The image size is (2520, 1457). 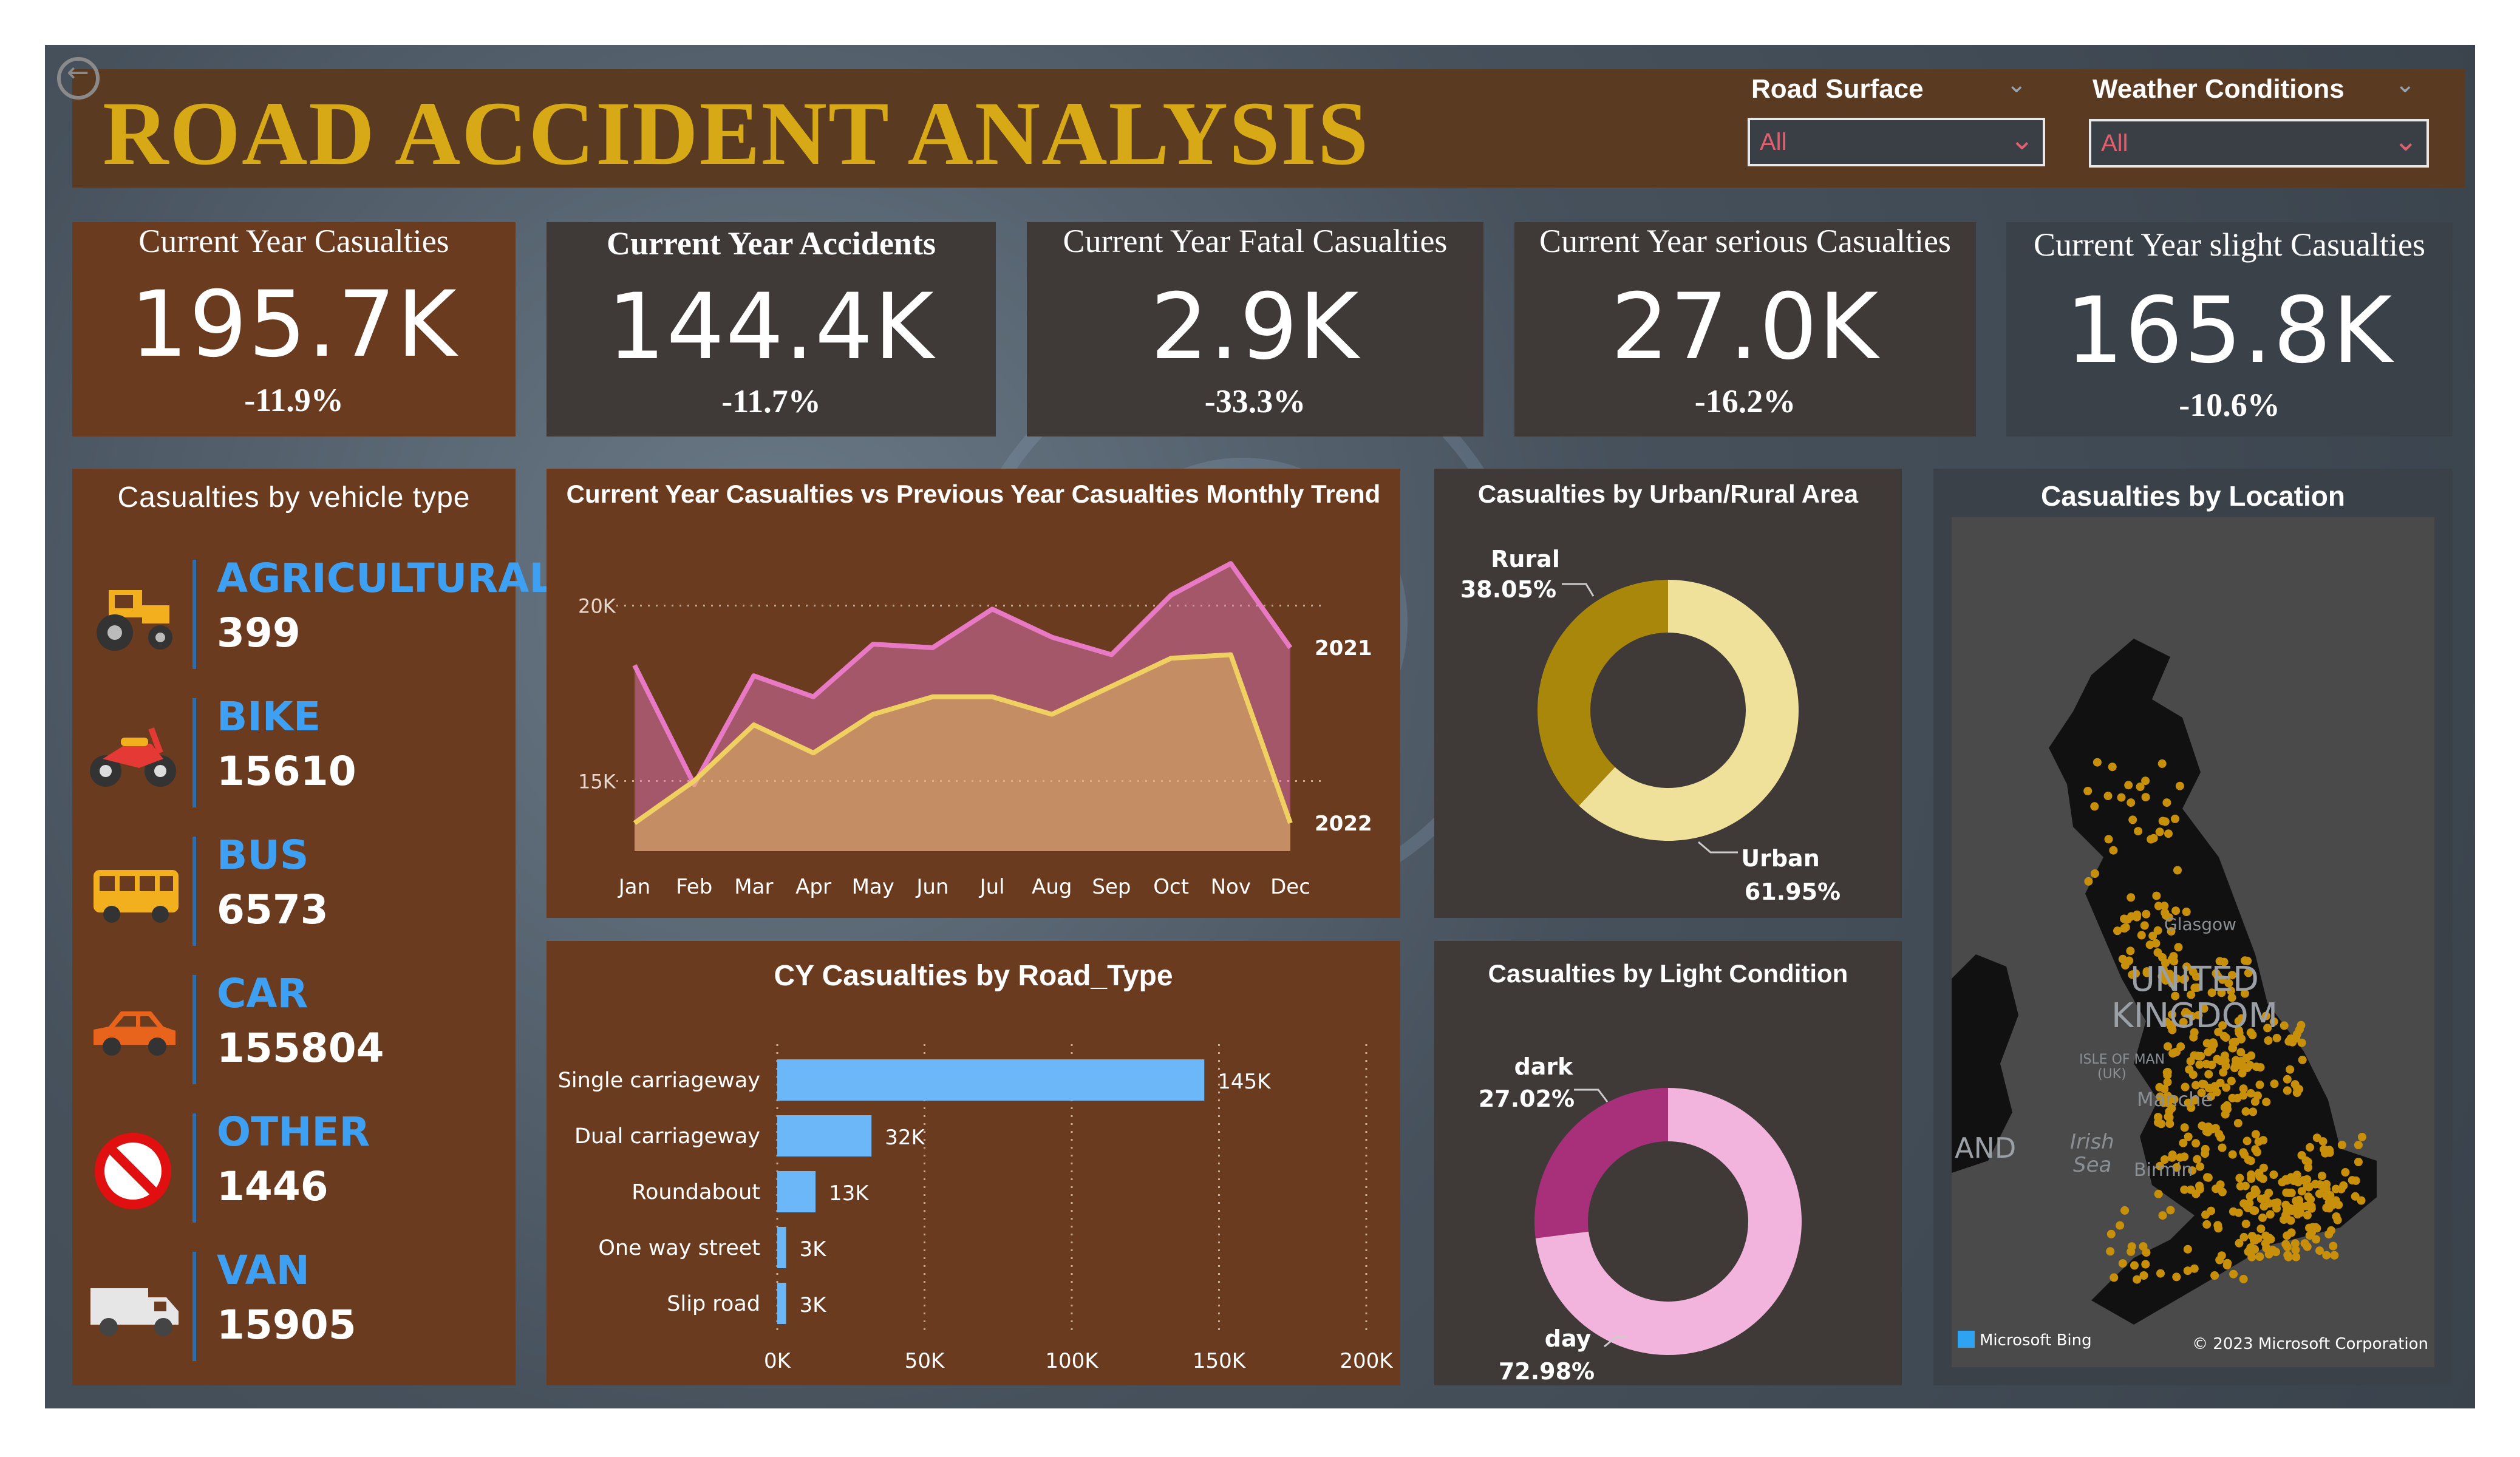 What do you see at coordinates (133, 1171) in the screenshot?
I see `prohibited-icon` at bounding box center [133, 1171].